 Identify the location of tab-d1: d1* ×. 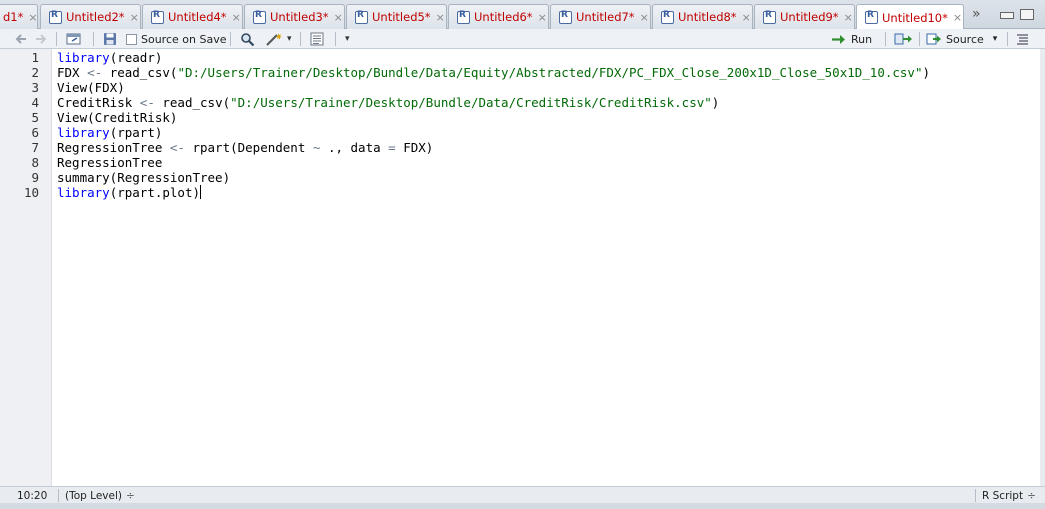
(19, 16).